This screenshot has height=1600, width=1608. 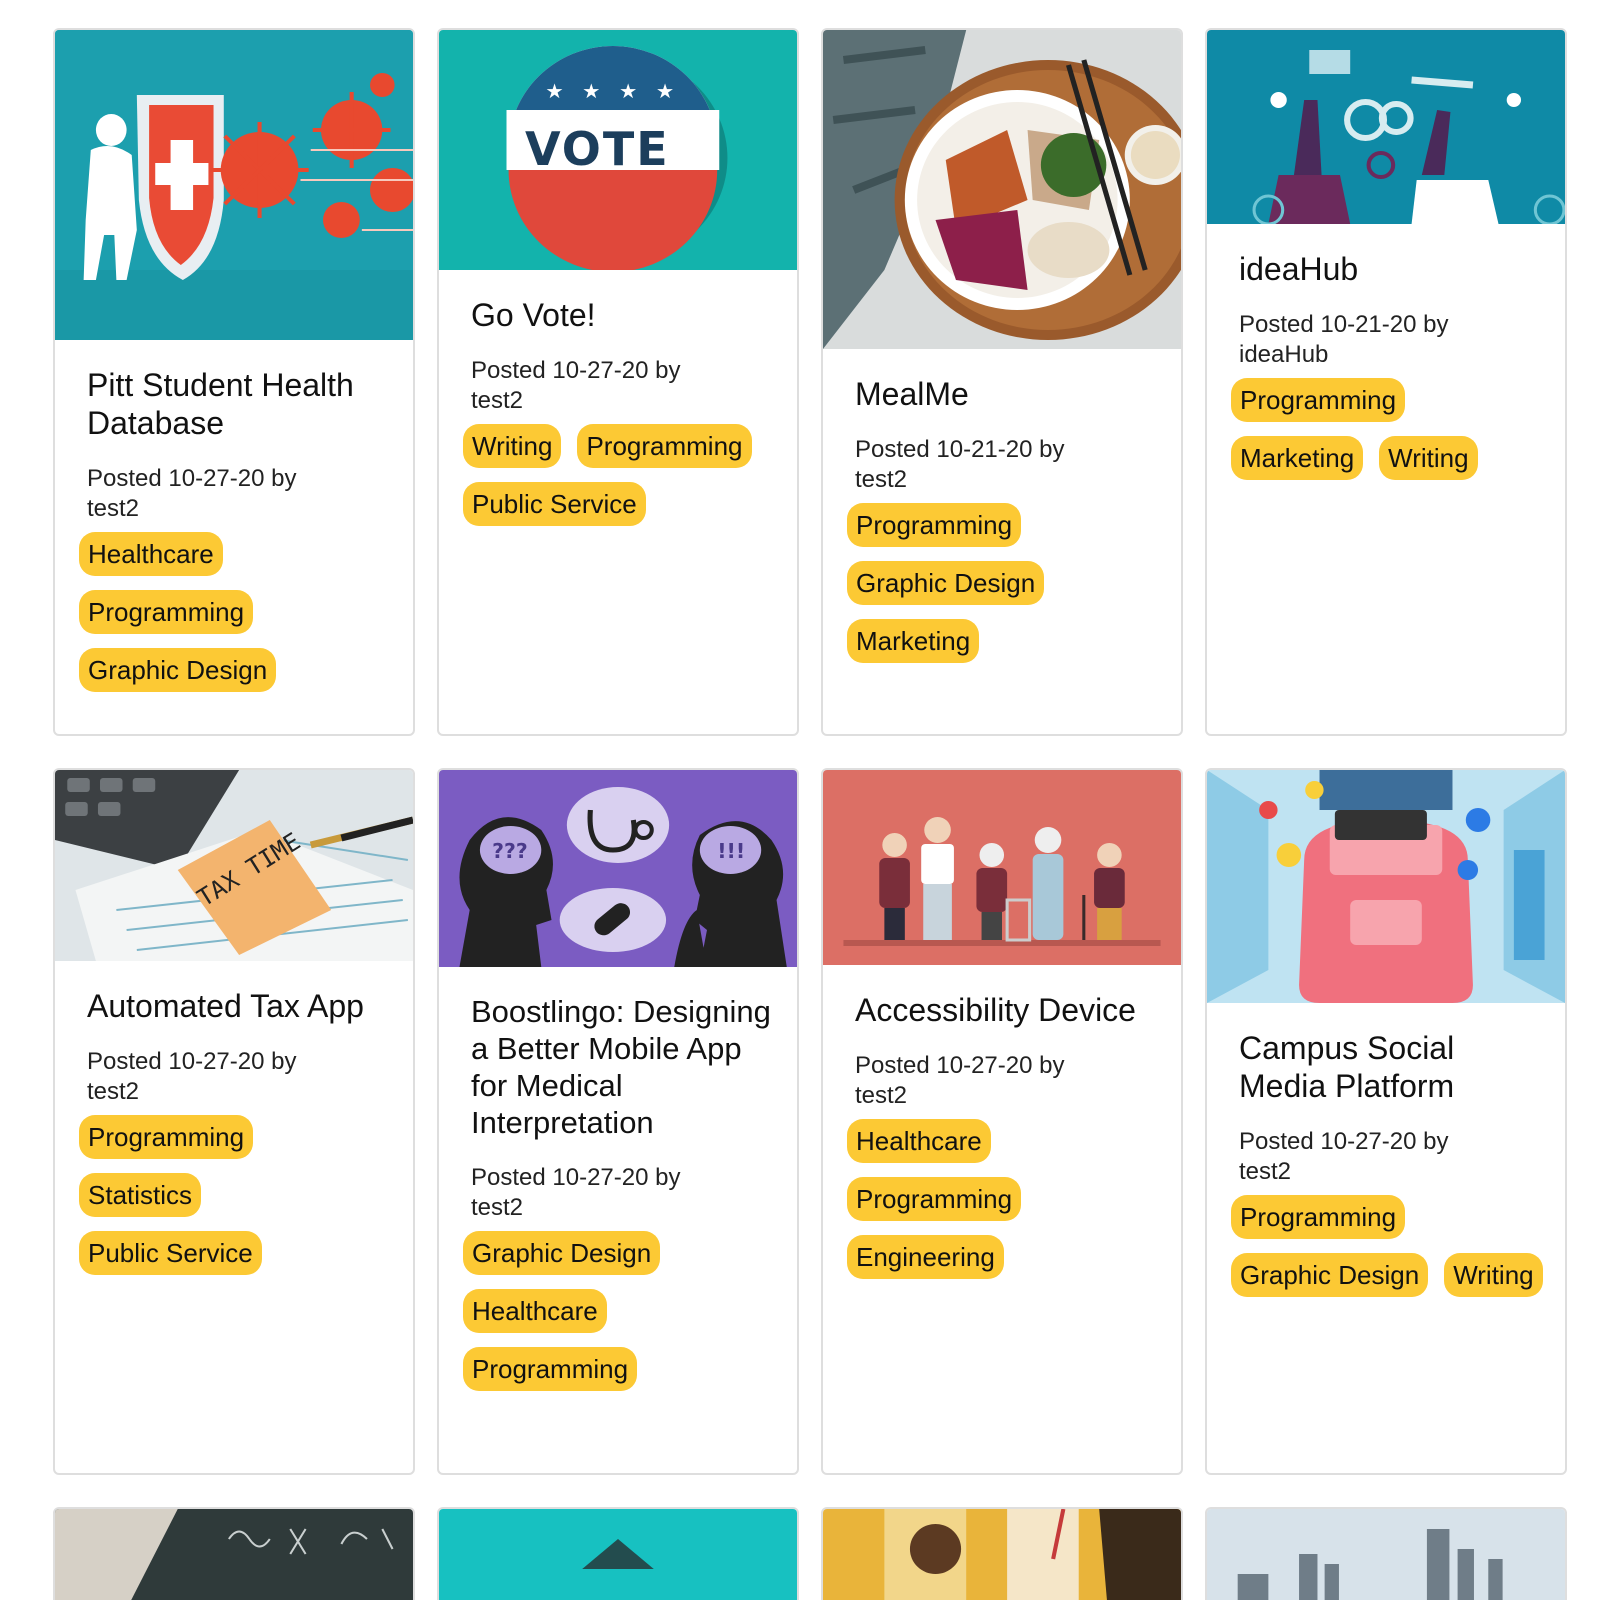 I want to click on chalkboard-photo-icon, so click(x=234, y=1554).